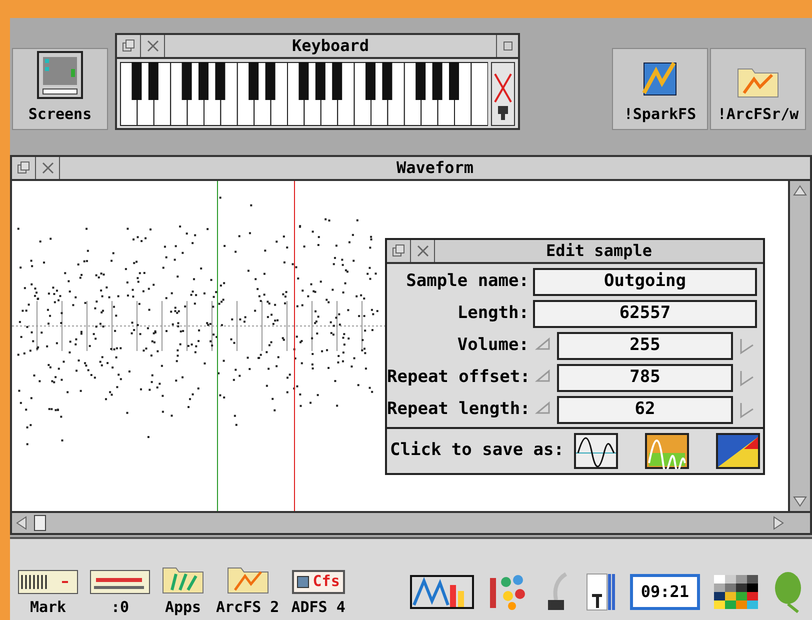  What do you see at coordinates (477, 450) in the screenshot?
I see `save-label: Click to save as:` at bounding box center [477, 450].